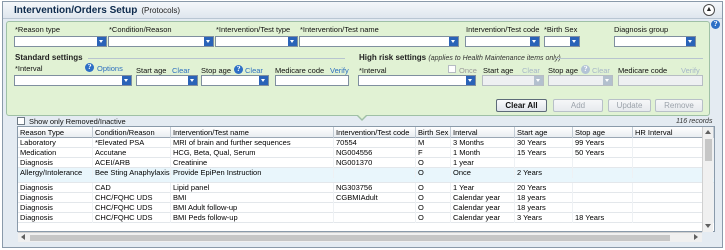 The image size is (725, 250). What do you see at coordinates (562, 41) in the screenshot?
I see `birth-sex-select` at bounding box center [562, 41].